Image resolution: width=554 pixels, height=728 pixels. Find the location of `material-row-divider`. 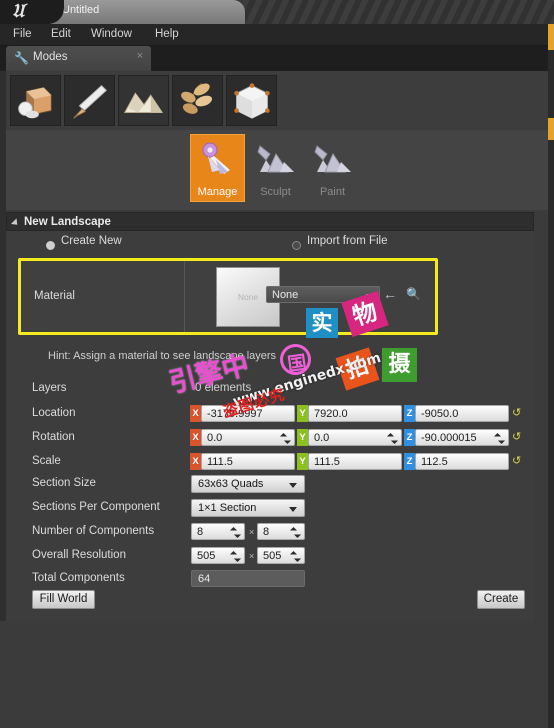

material-row-divider is located at coordinates (184, 296).